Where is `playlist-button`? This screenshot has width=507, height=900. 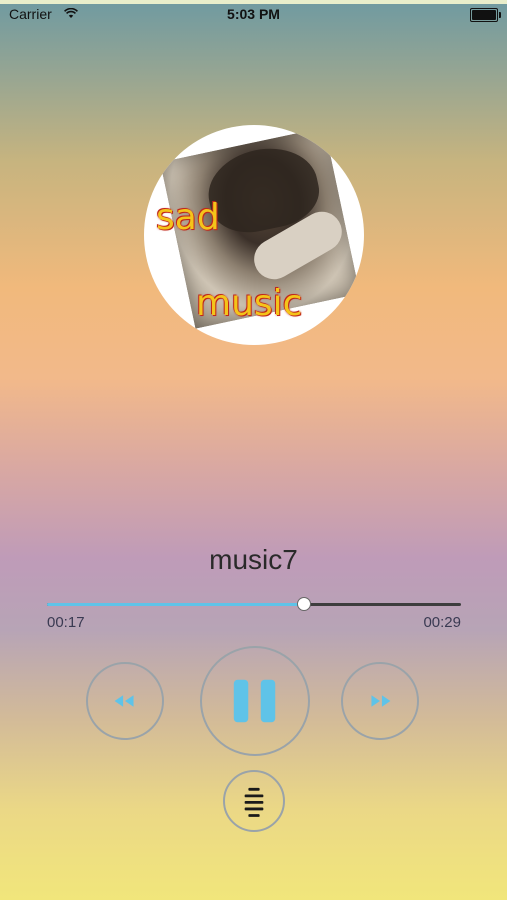
playlist-button is located at coordinates (254, 801).